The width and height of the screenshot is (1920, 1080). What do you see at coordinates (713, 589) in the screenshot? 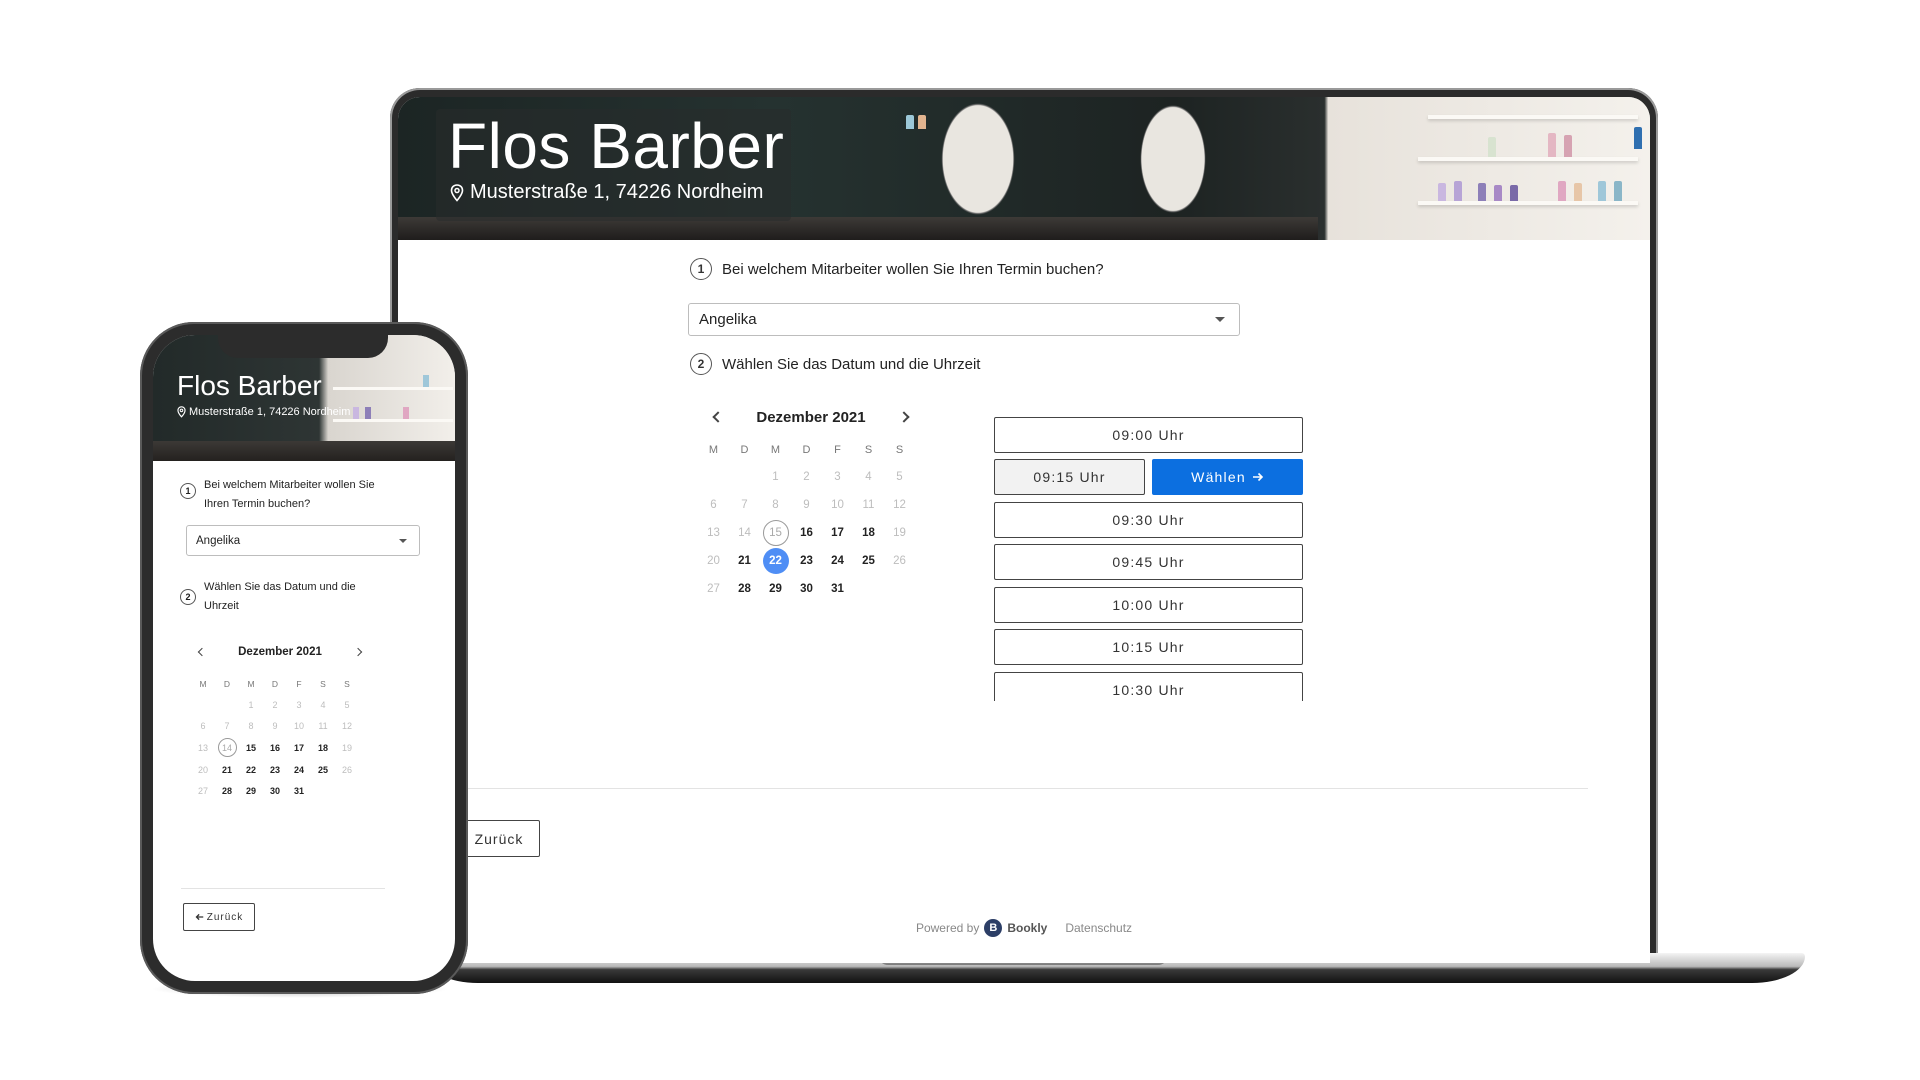
I see `calendar-day: 27` at bounding box center [713, 589].